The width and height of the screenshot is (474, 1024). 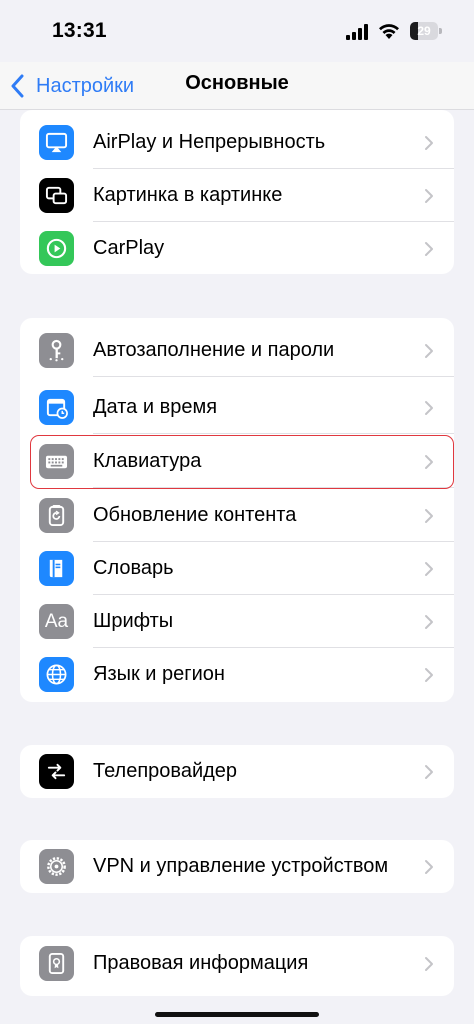 I want to click on row-vpn-device-management: VPN и управление устройством, so click(x=237, y=866).